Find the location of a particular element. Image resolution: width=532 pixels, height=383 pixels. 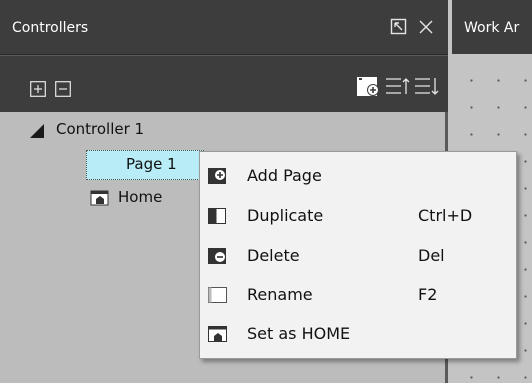

menu-item-delete: Delete Del is located at coordinates (358, 256).